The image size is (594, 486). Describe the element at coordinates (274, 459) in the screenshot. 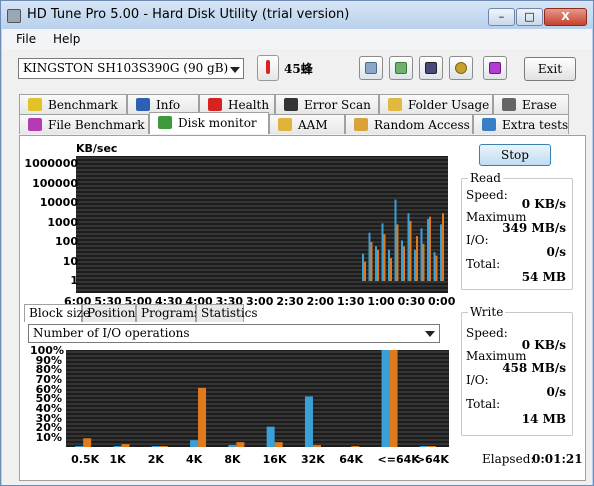

I see `category-label: 16K` at that location.